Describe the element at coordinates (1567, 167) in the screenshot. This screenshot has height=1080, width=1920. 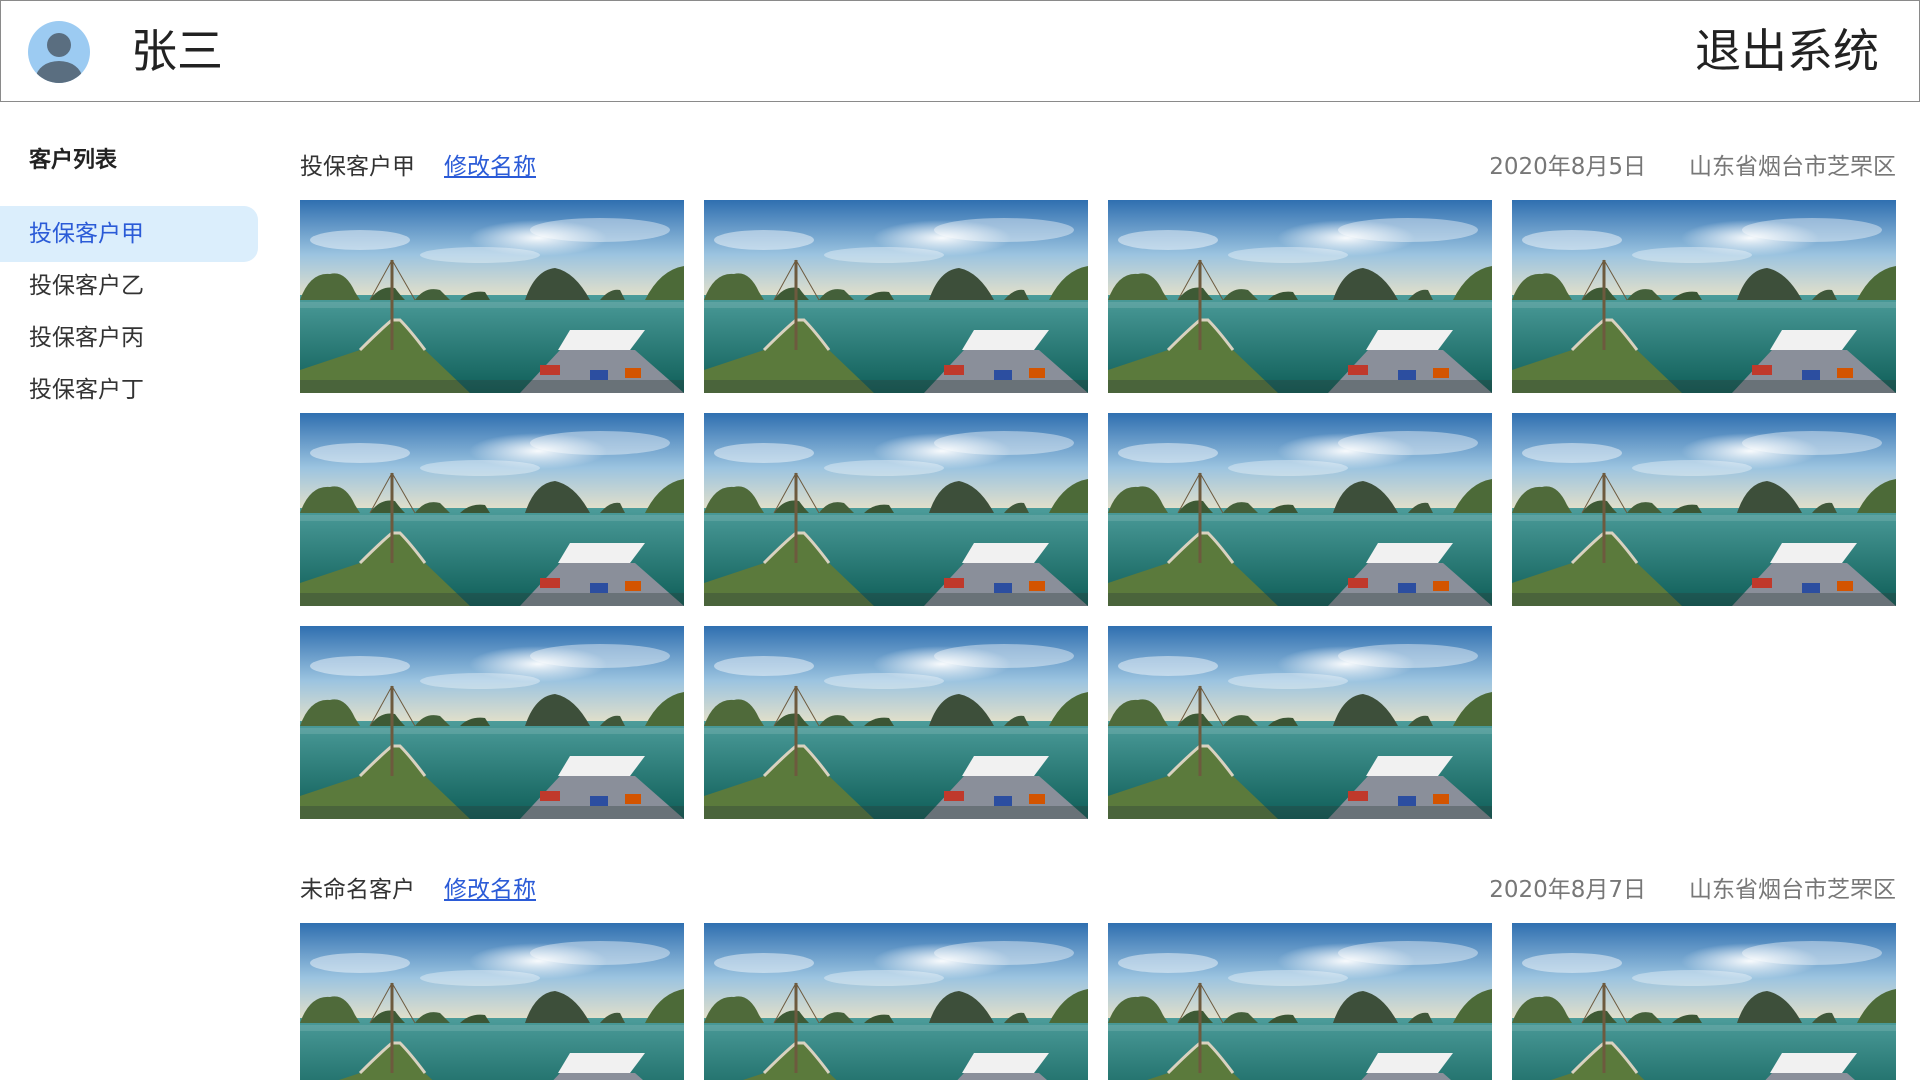
I see `section-date: 2020年8月5日` at that location.